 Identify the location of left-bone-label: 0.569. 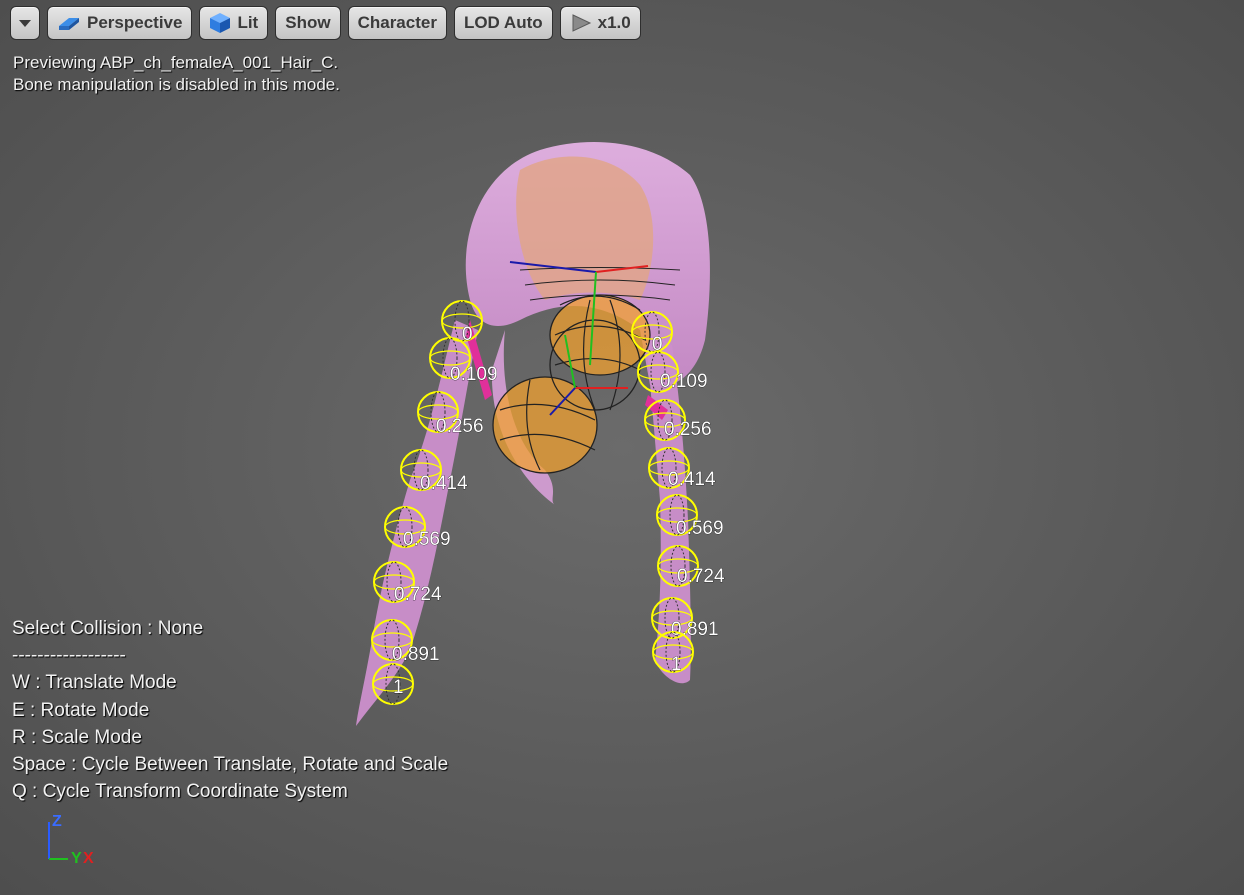
(427, 539).